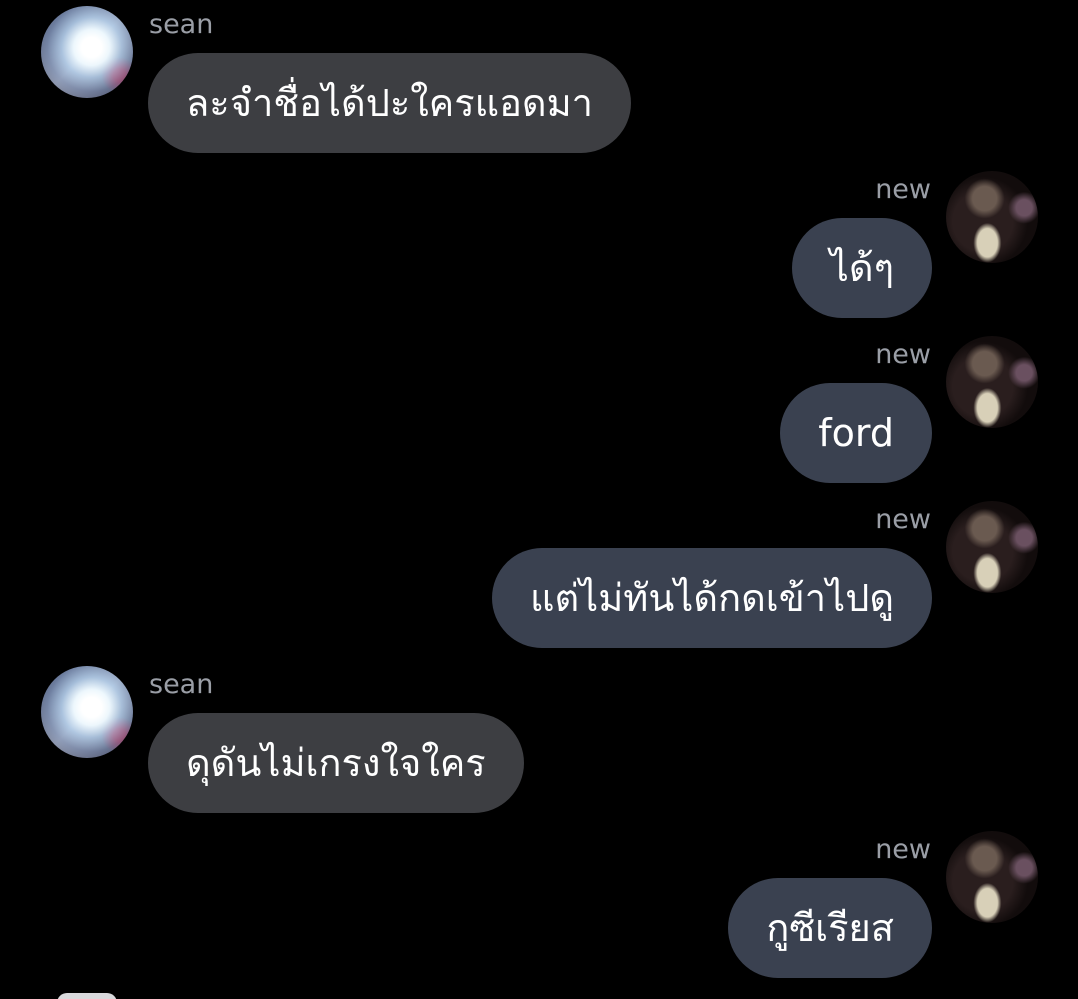 The width and height of the screenshot is (1078, 999). Describe the element at coordinates (336, 763) in the screenshot. I see `message-bubble: ดุดันไม่เกรงใจใคร` at that location.